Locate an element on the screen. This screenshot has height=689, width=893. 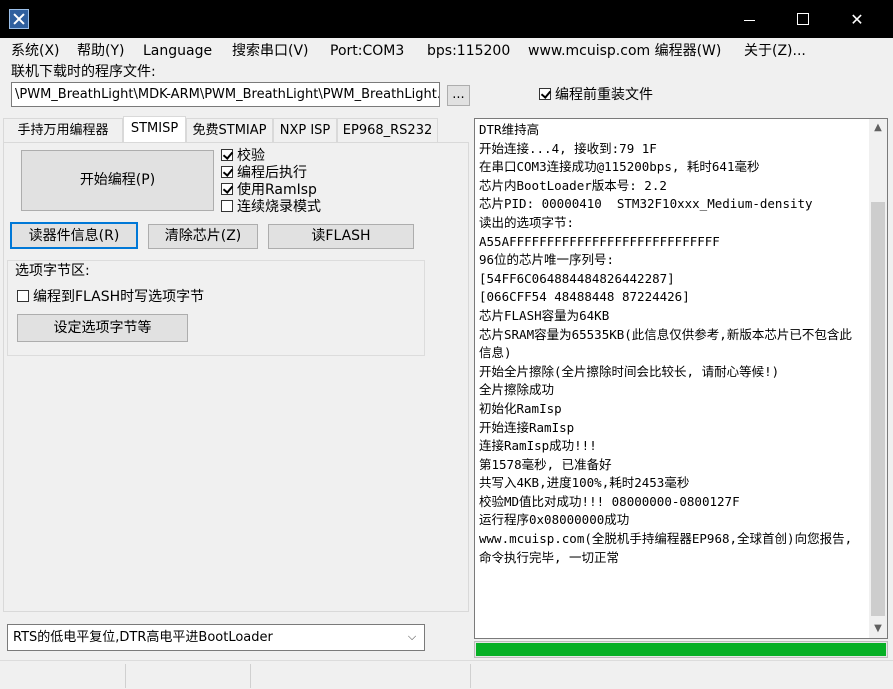
reload-file-checkbox: 编程前重装文件 is located at coordinates (596, 95).